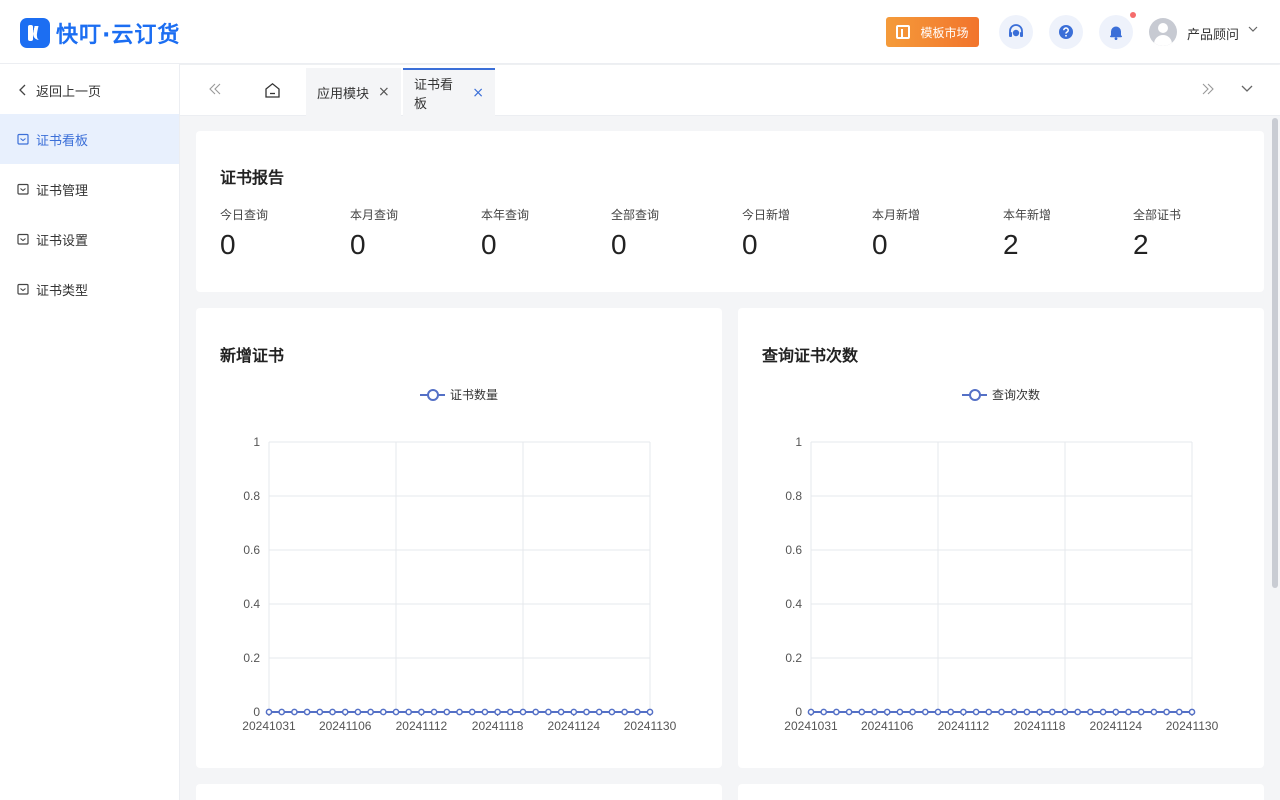 The image size is (1280, 800). Describe the element at coordinates (498, 726) in the screenshot. I see `x-tick-label: 20241118` at that location.